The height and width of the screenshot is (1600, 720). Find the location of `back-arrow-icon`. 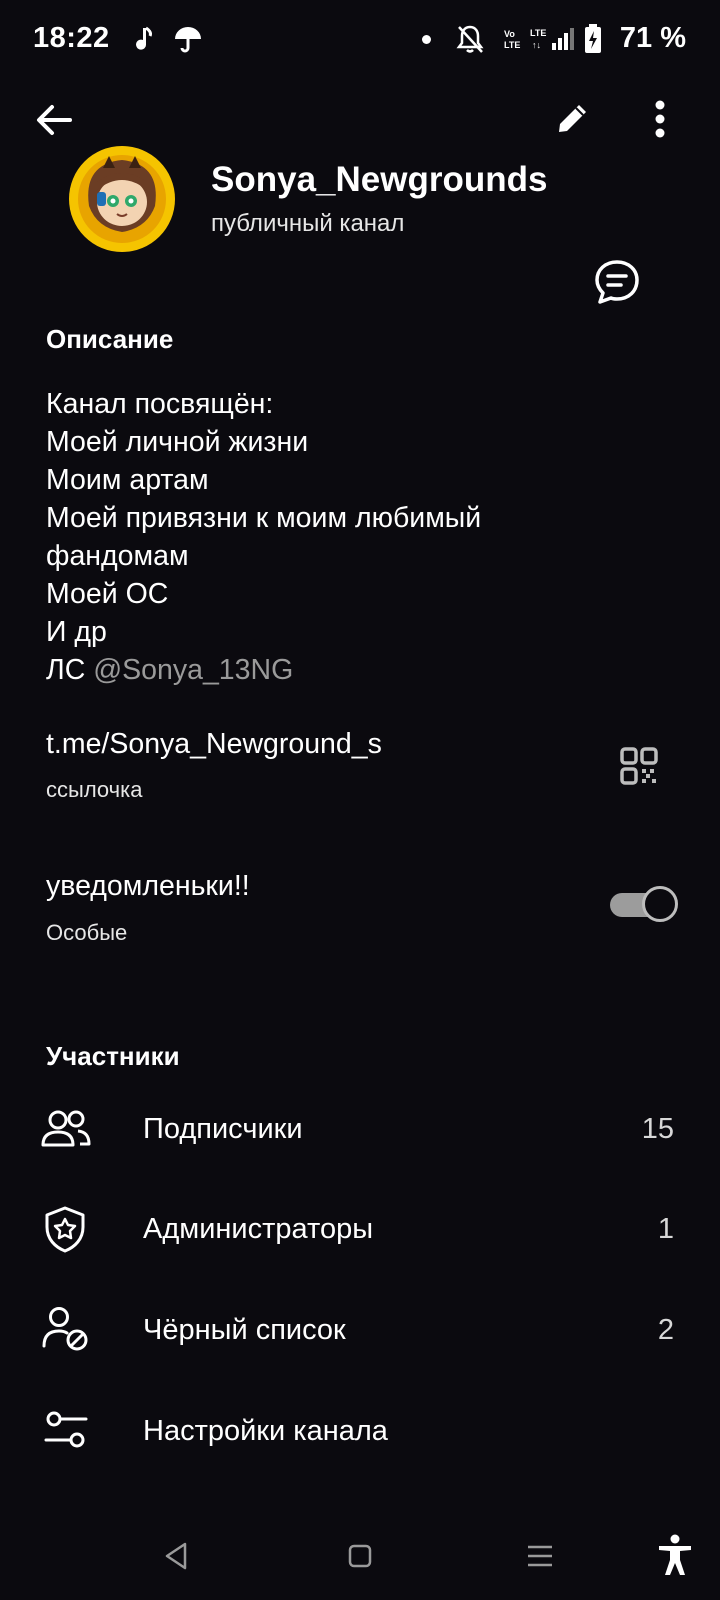

back-arrow-icon is located at coordinates (54, 120).